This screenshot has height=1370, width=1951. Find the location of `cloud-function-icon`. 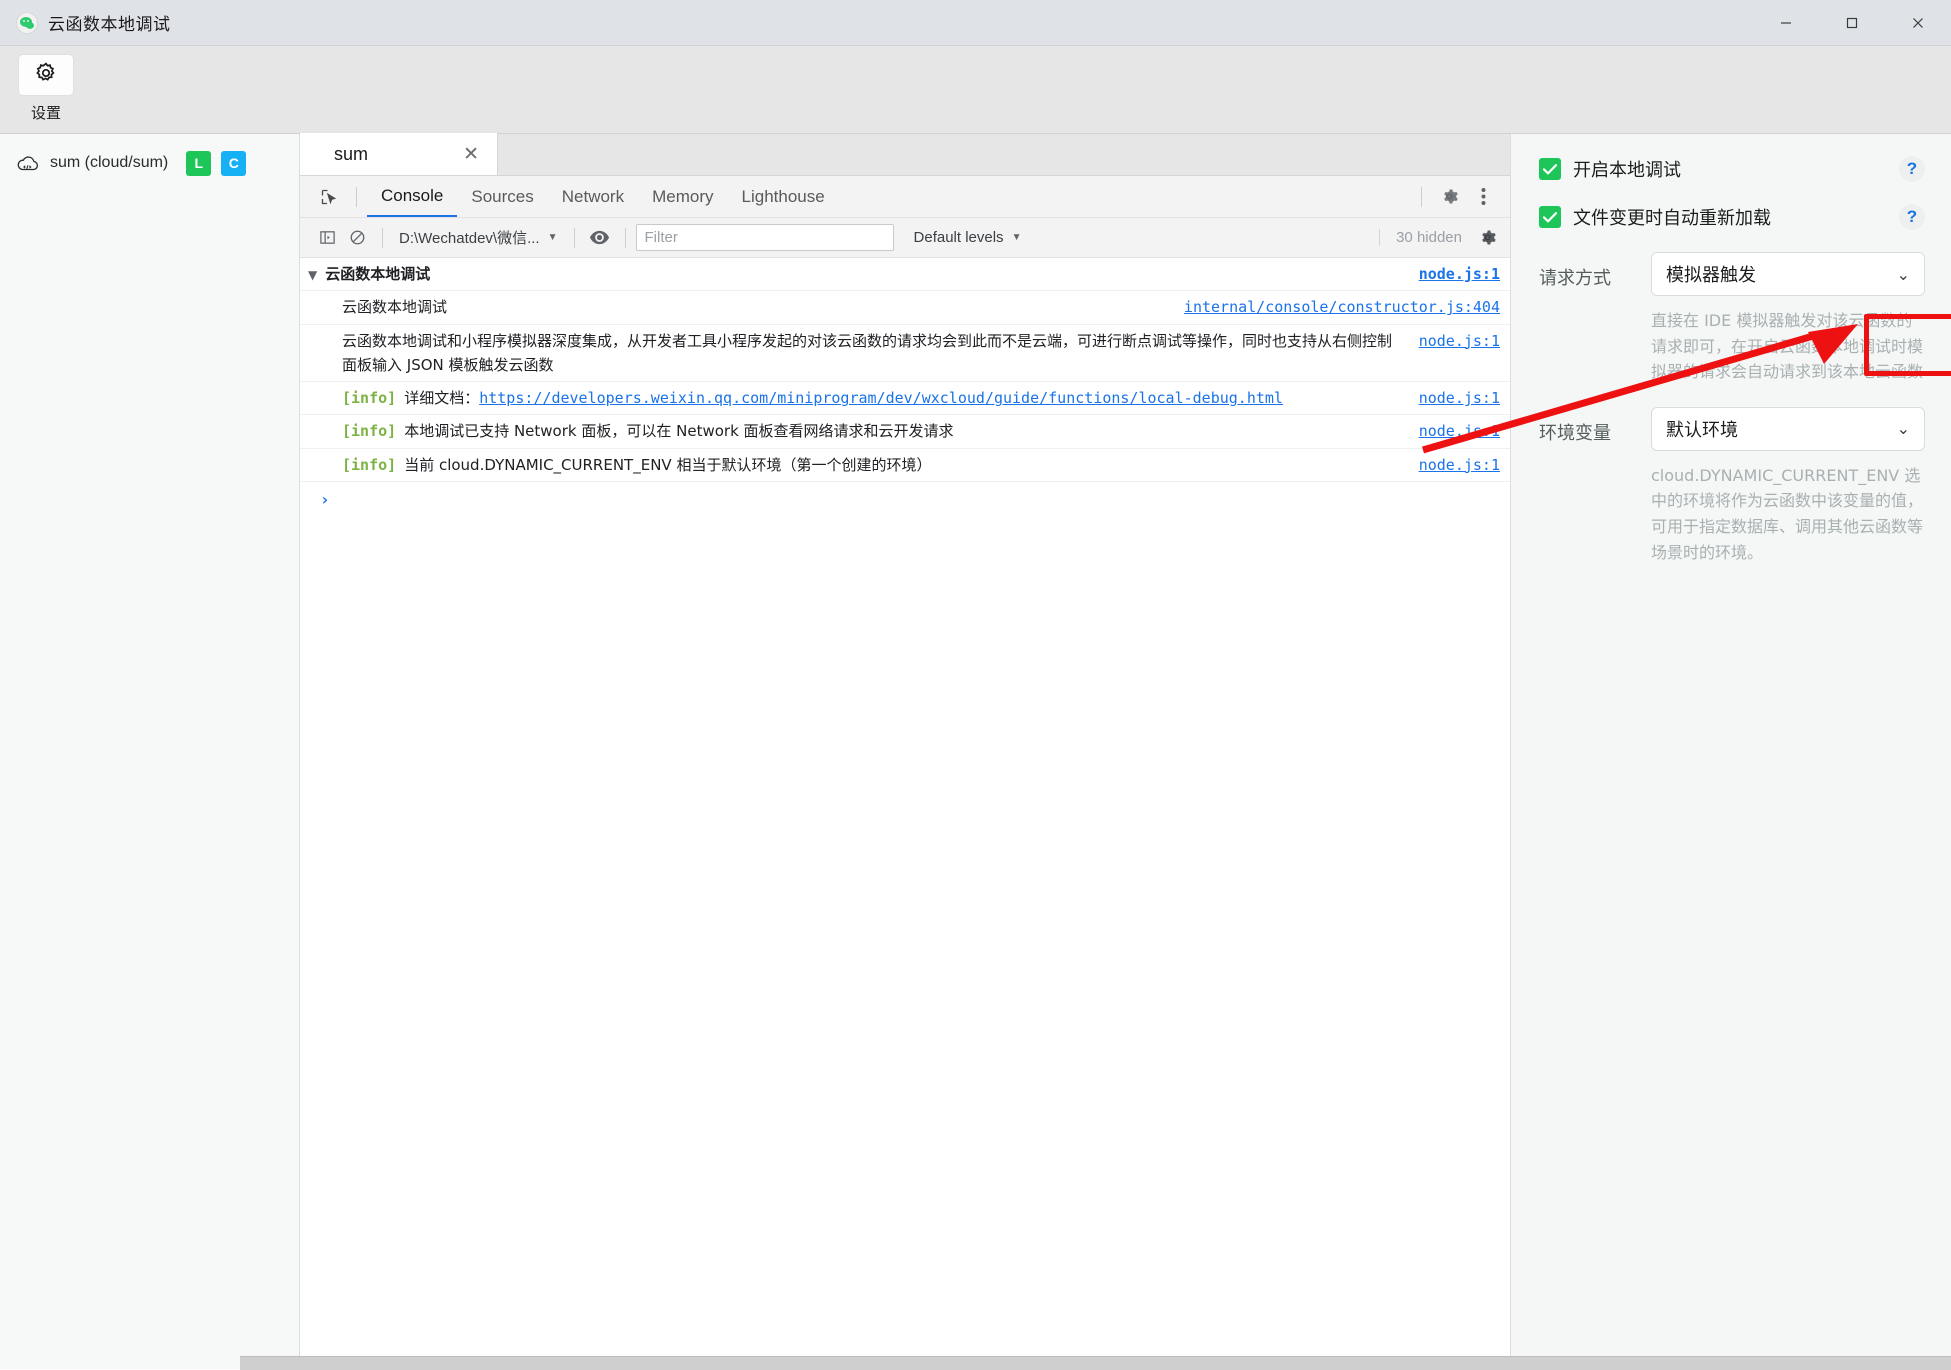

cloud-function-icon is located at coordinates (28, 163).